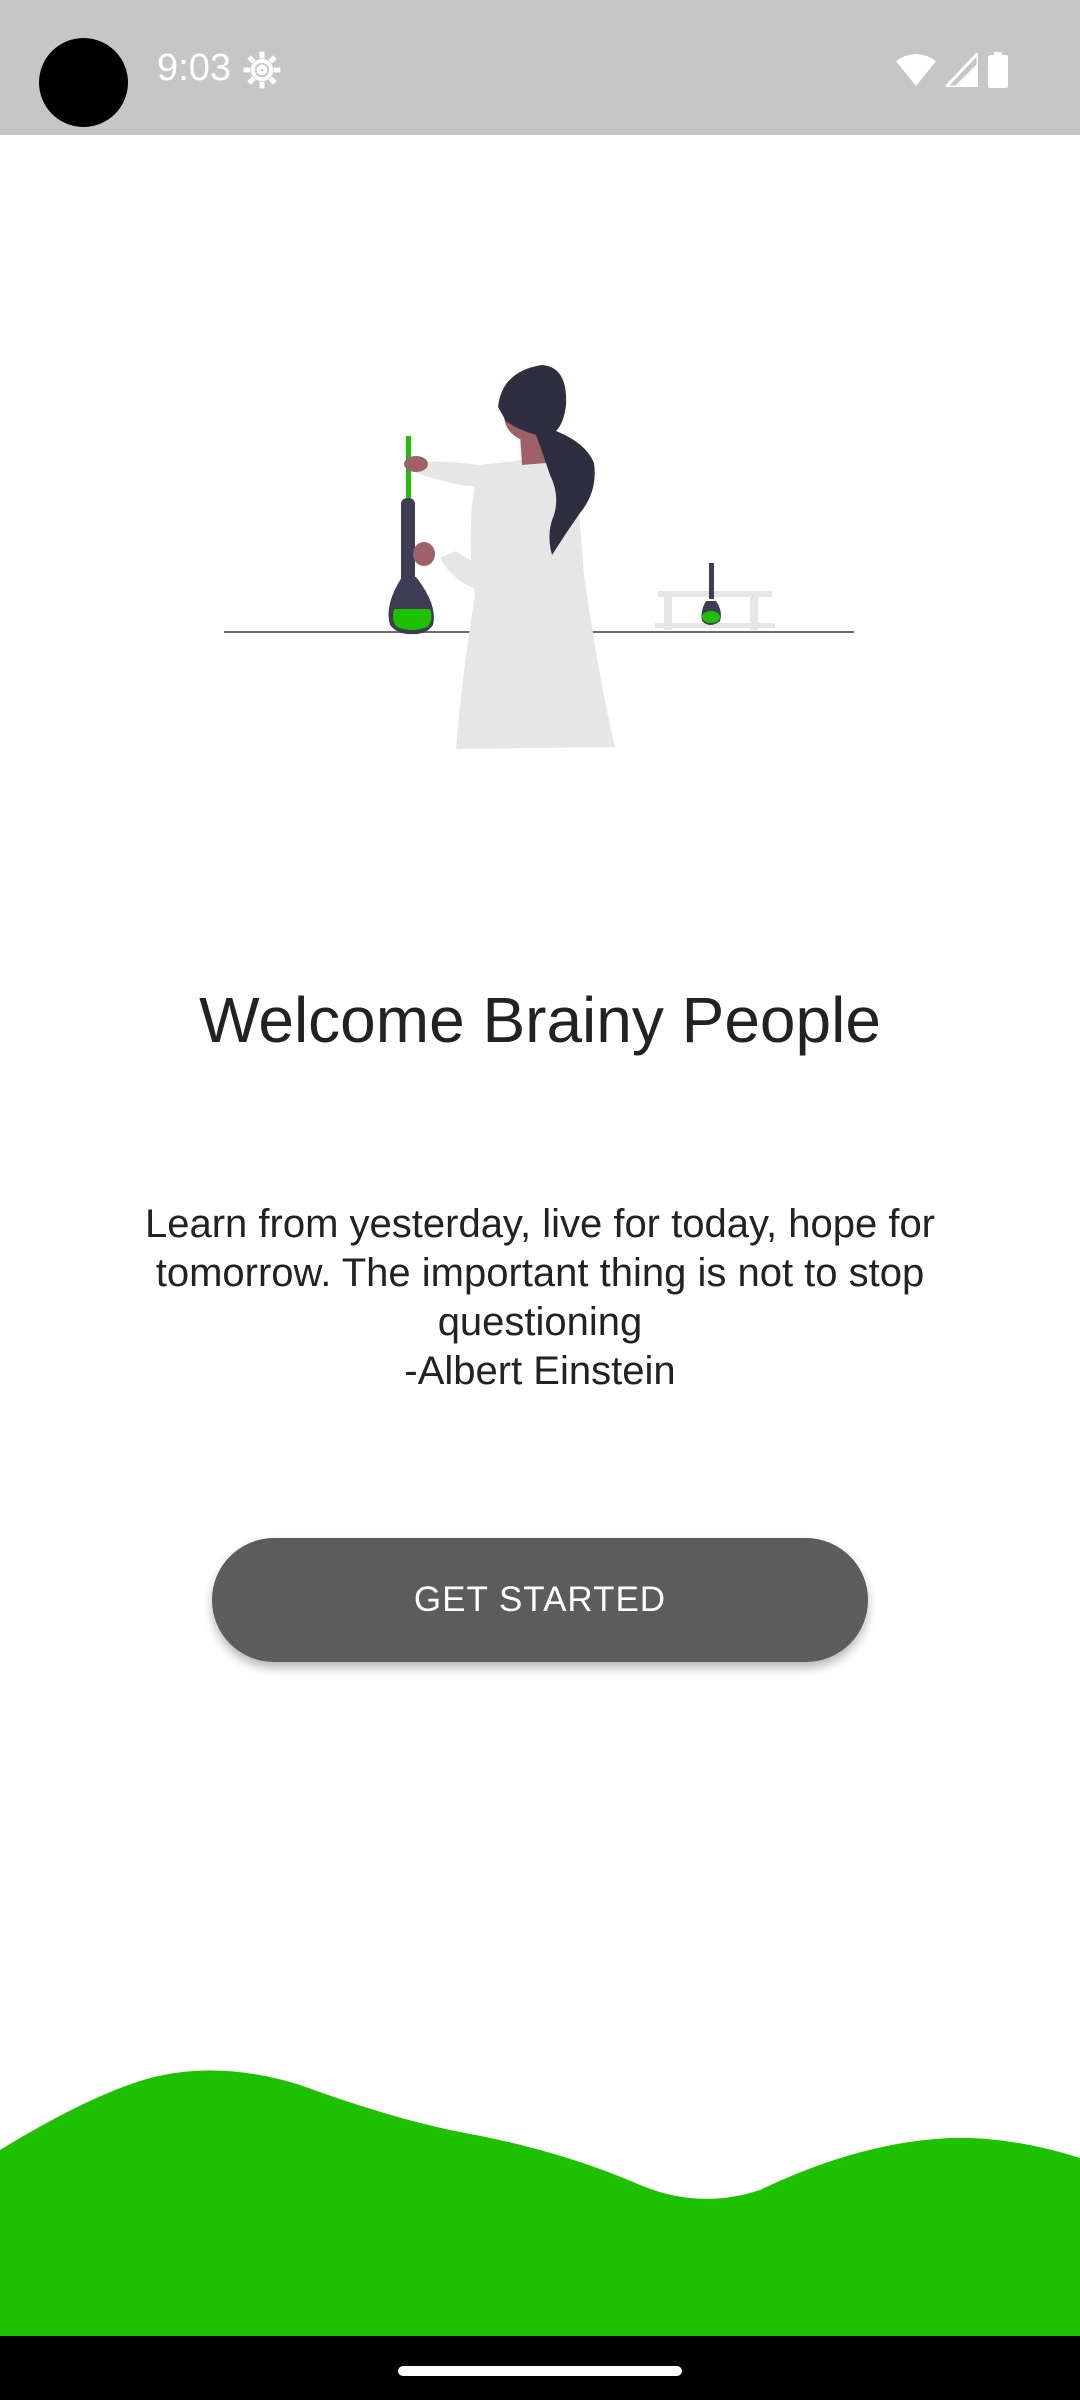  Describe the element at coordinates (539, 557) in the screenshot. I see `scientist-illustration` at that location.